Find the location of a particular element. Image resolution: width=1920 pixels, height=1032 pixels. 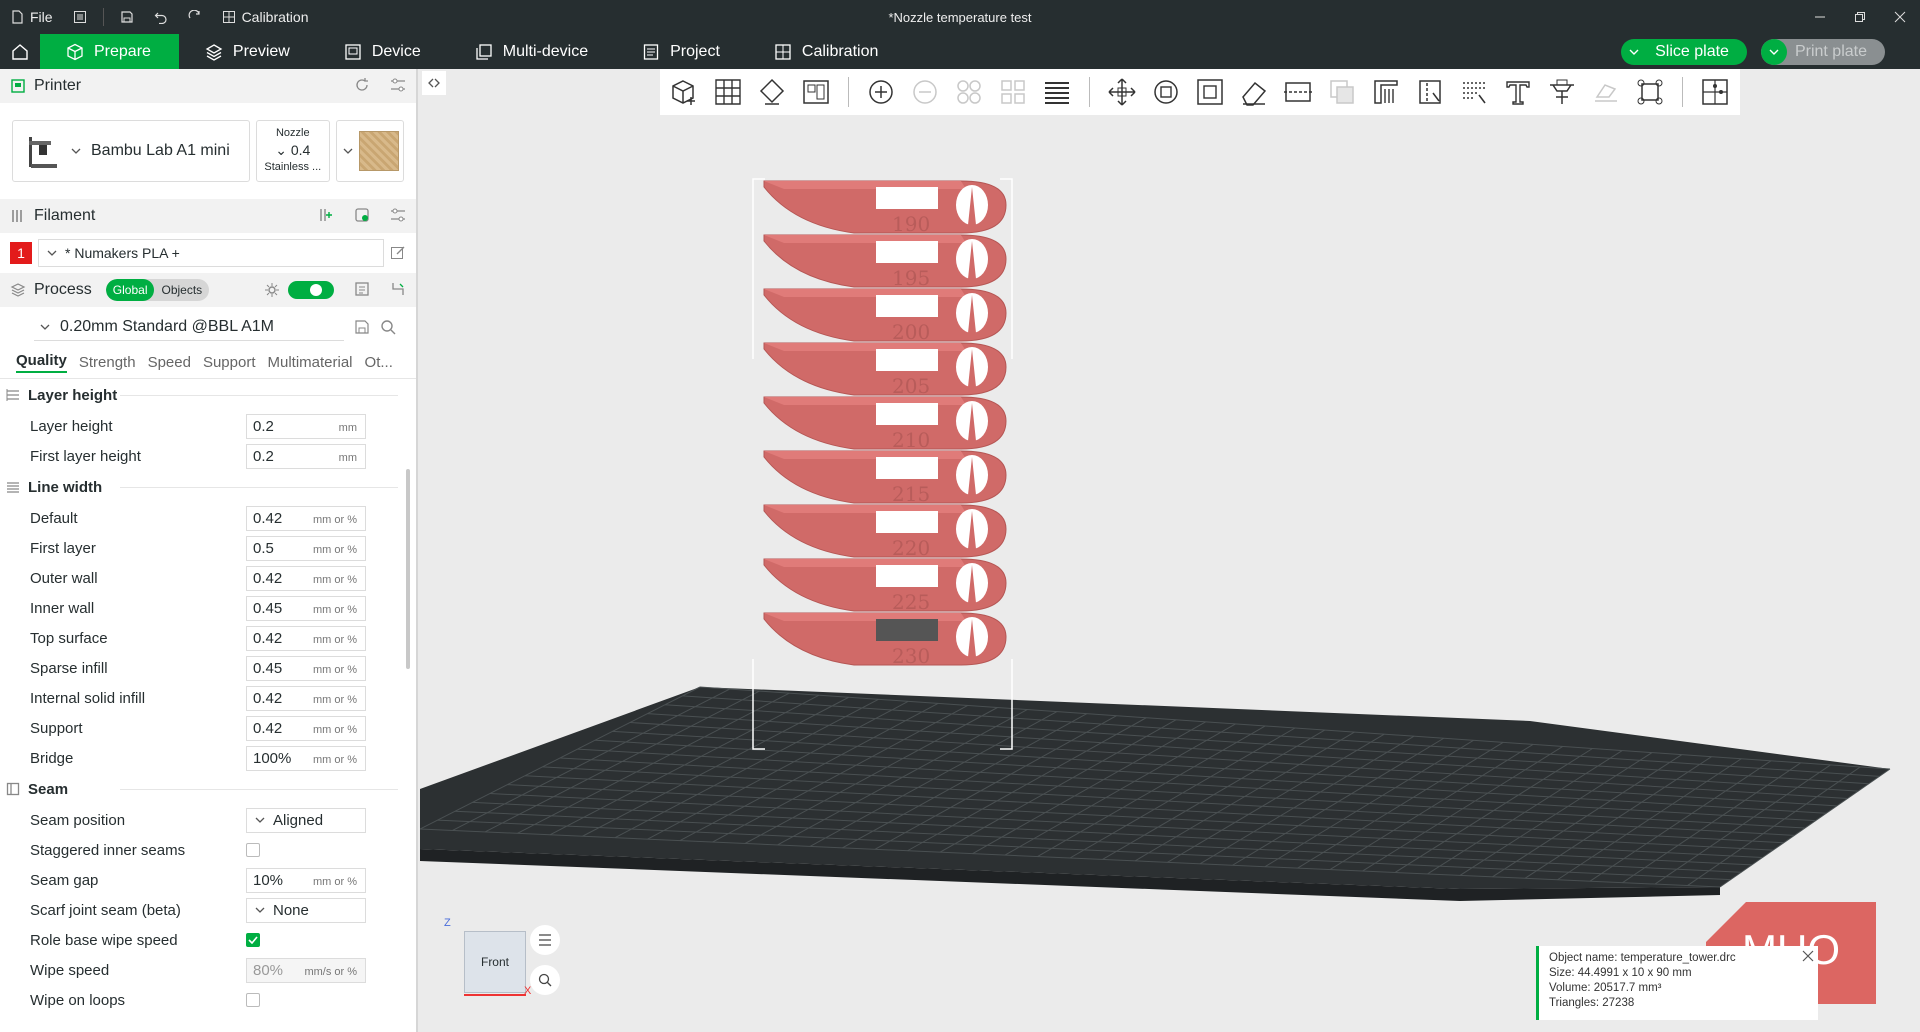

cut-tool is located at coordinates (1298, 92).